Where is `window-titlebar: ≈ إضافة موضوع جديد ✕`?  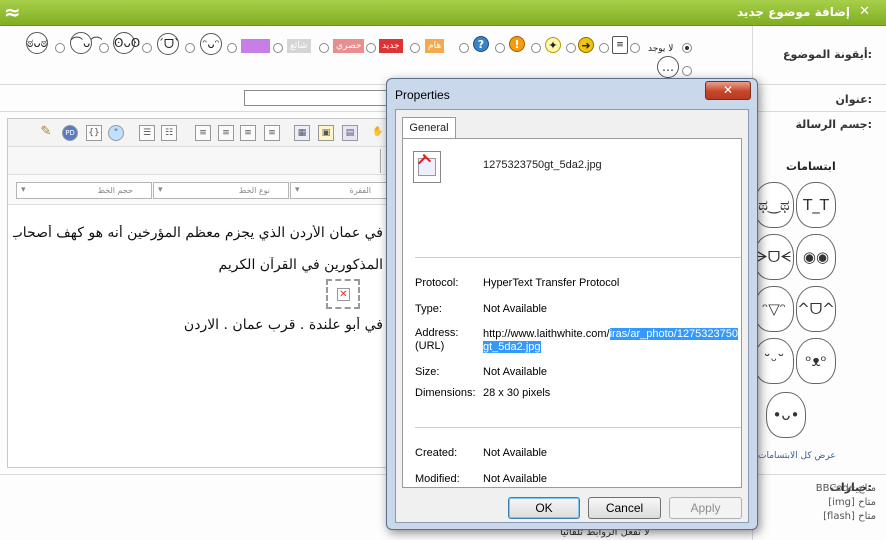
window-titlebar: ≈ إضافة موضوع جديد ✕ is located at coordinates (443, 13).